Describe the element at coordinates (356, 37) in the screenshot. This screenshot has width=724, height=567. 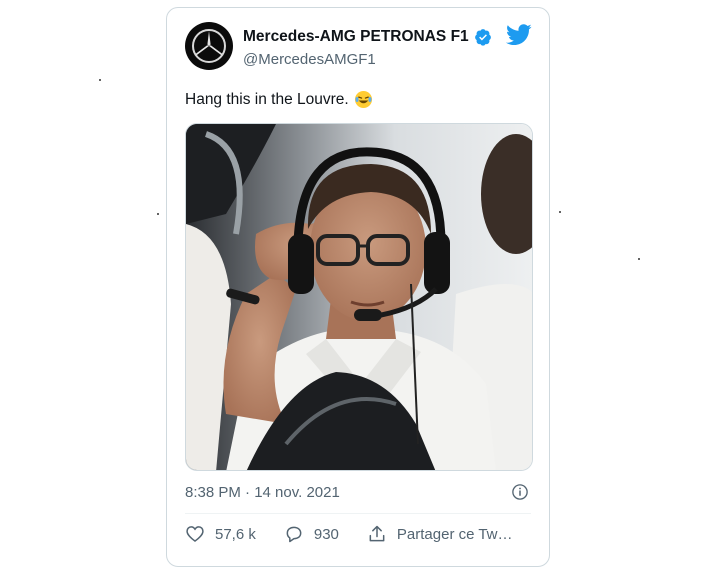
I see `author-name: Mercedes-AMG PETRONAS F1` at that location.